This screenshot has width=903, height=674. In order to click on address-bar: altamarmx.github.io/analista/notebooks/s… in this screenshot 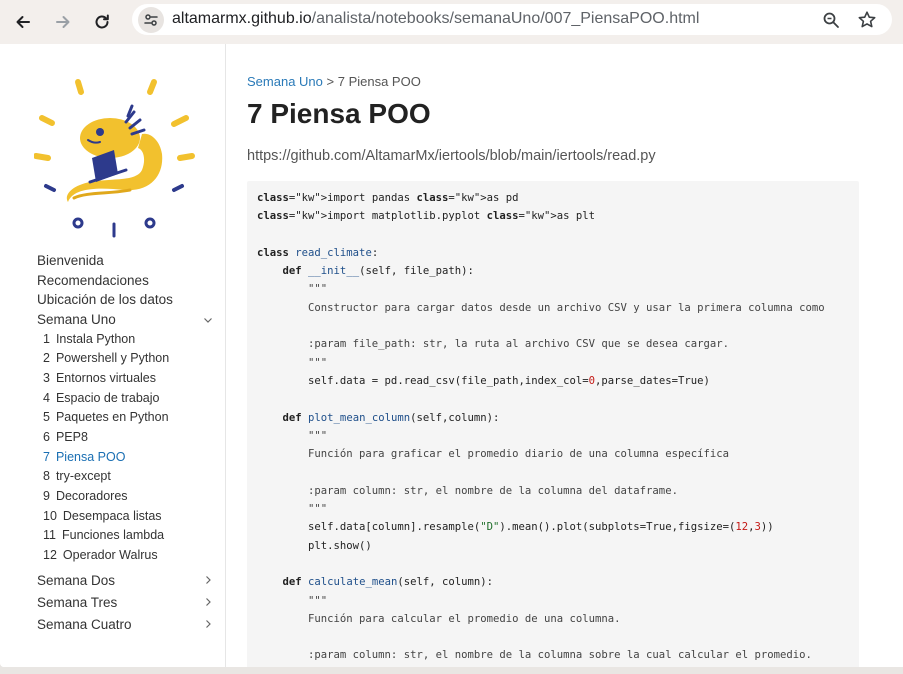, I will do `click(512, 19)`.